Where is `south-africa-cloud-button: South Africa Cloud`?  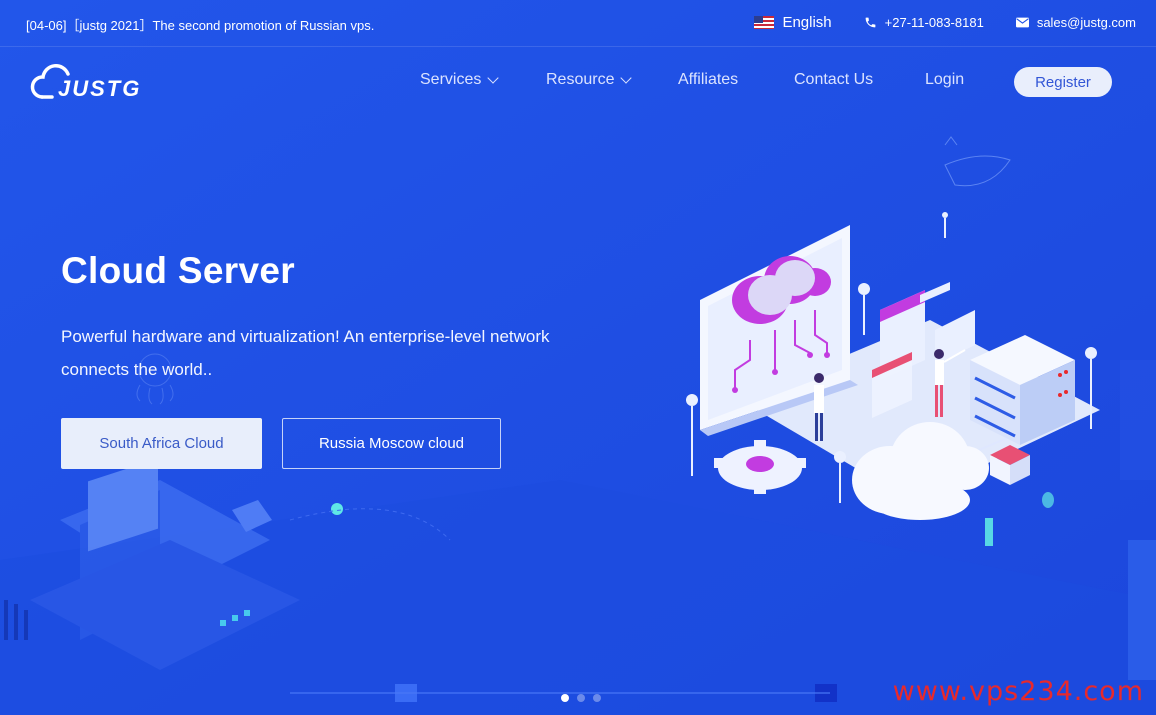
south-africa-cloud-button: South Africa Cloud is located at coordinates (161, 443).